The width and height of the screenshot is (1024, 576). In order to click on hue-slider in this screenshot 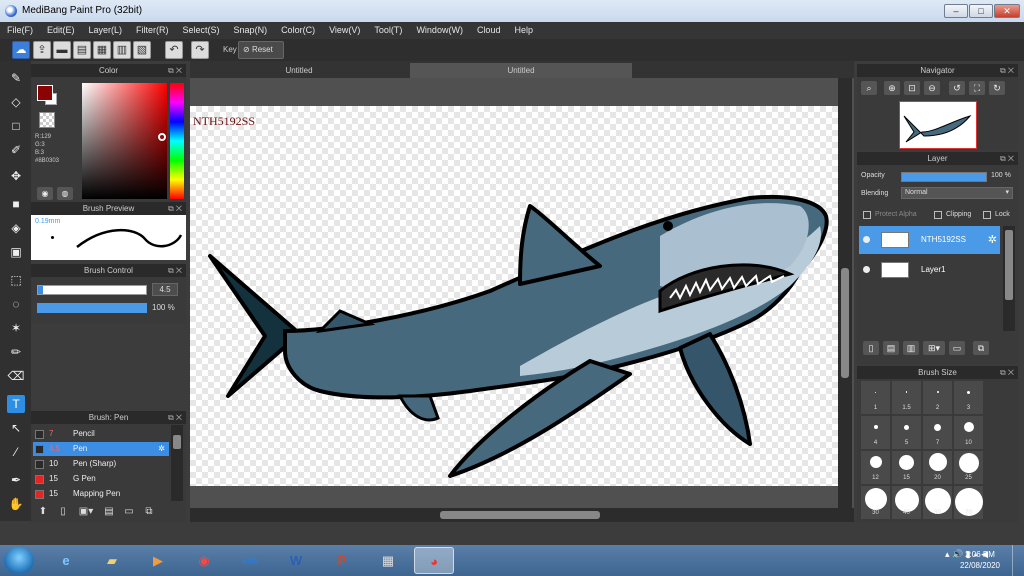, I will do `click(177, 141)`.